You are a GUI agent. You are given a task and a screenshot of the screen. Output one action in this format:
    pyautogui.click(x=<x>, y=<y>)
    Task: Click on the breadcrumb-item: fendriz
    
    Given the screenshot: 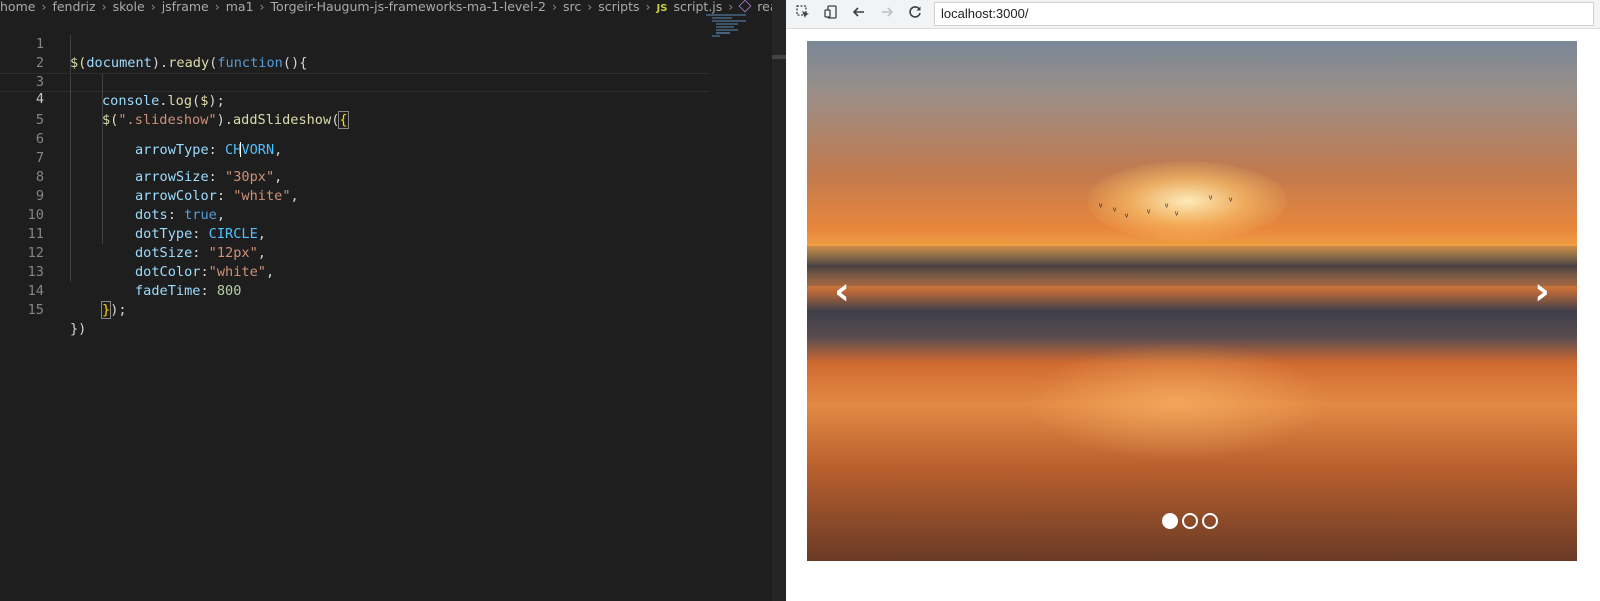 What is the action you would take?
    pyautogui.click(x=73, y=6)
    